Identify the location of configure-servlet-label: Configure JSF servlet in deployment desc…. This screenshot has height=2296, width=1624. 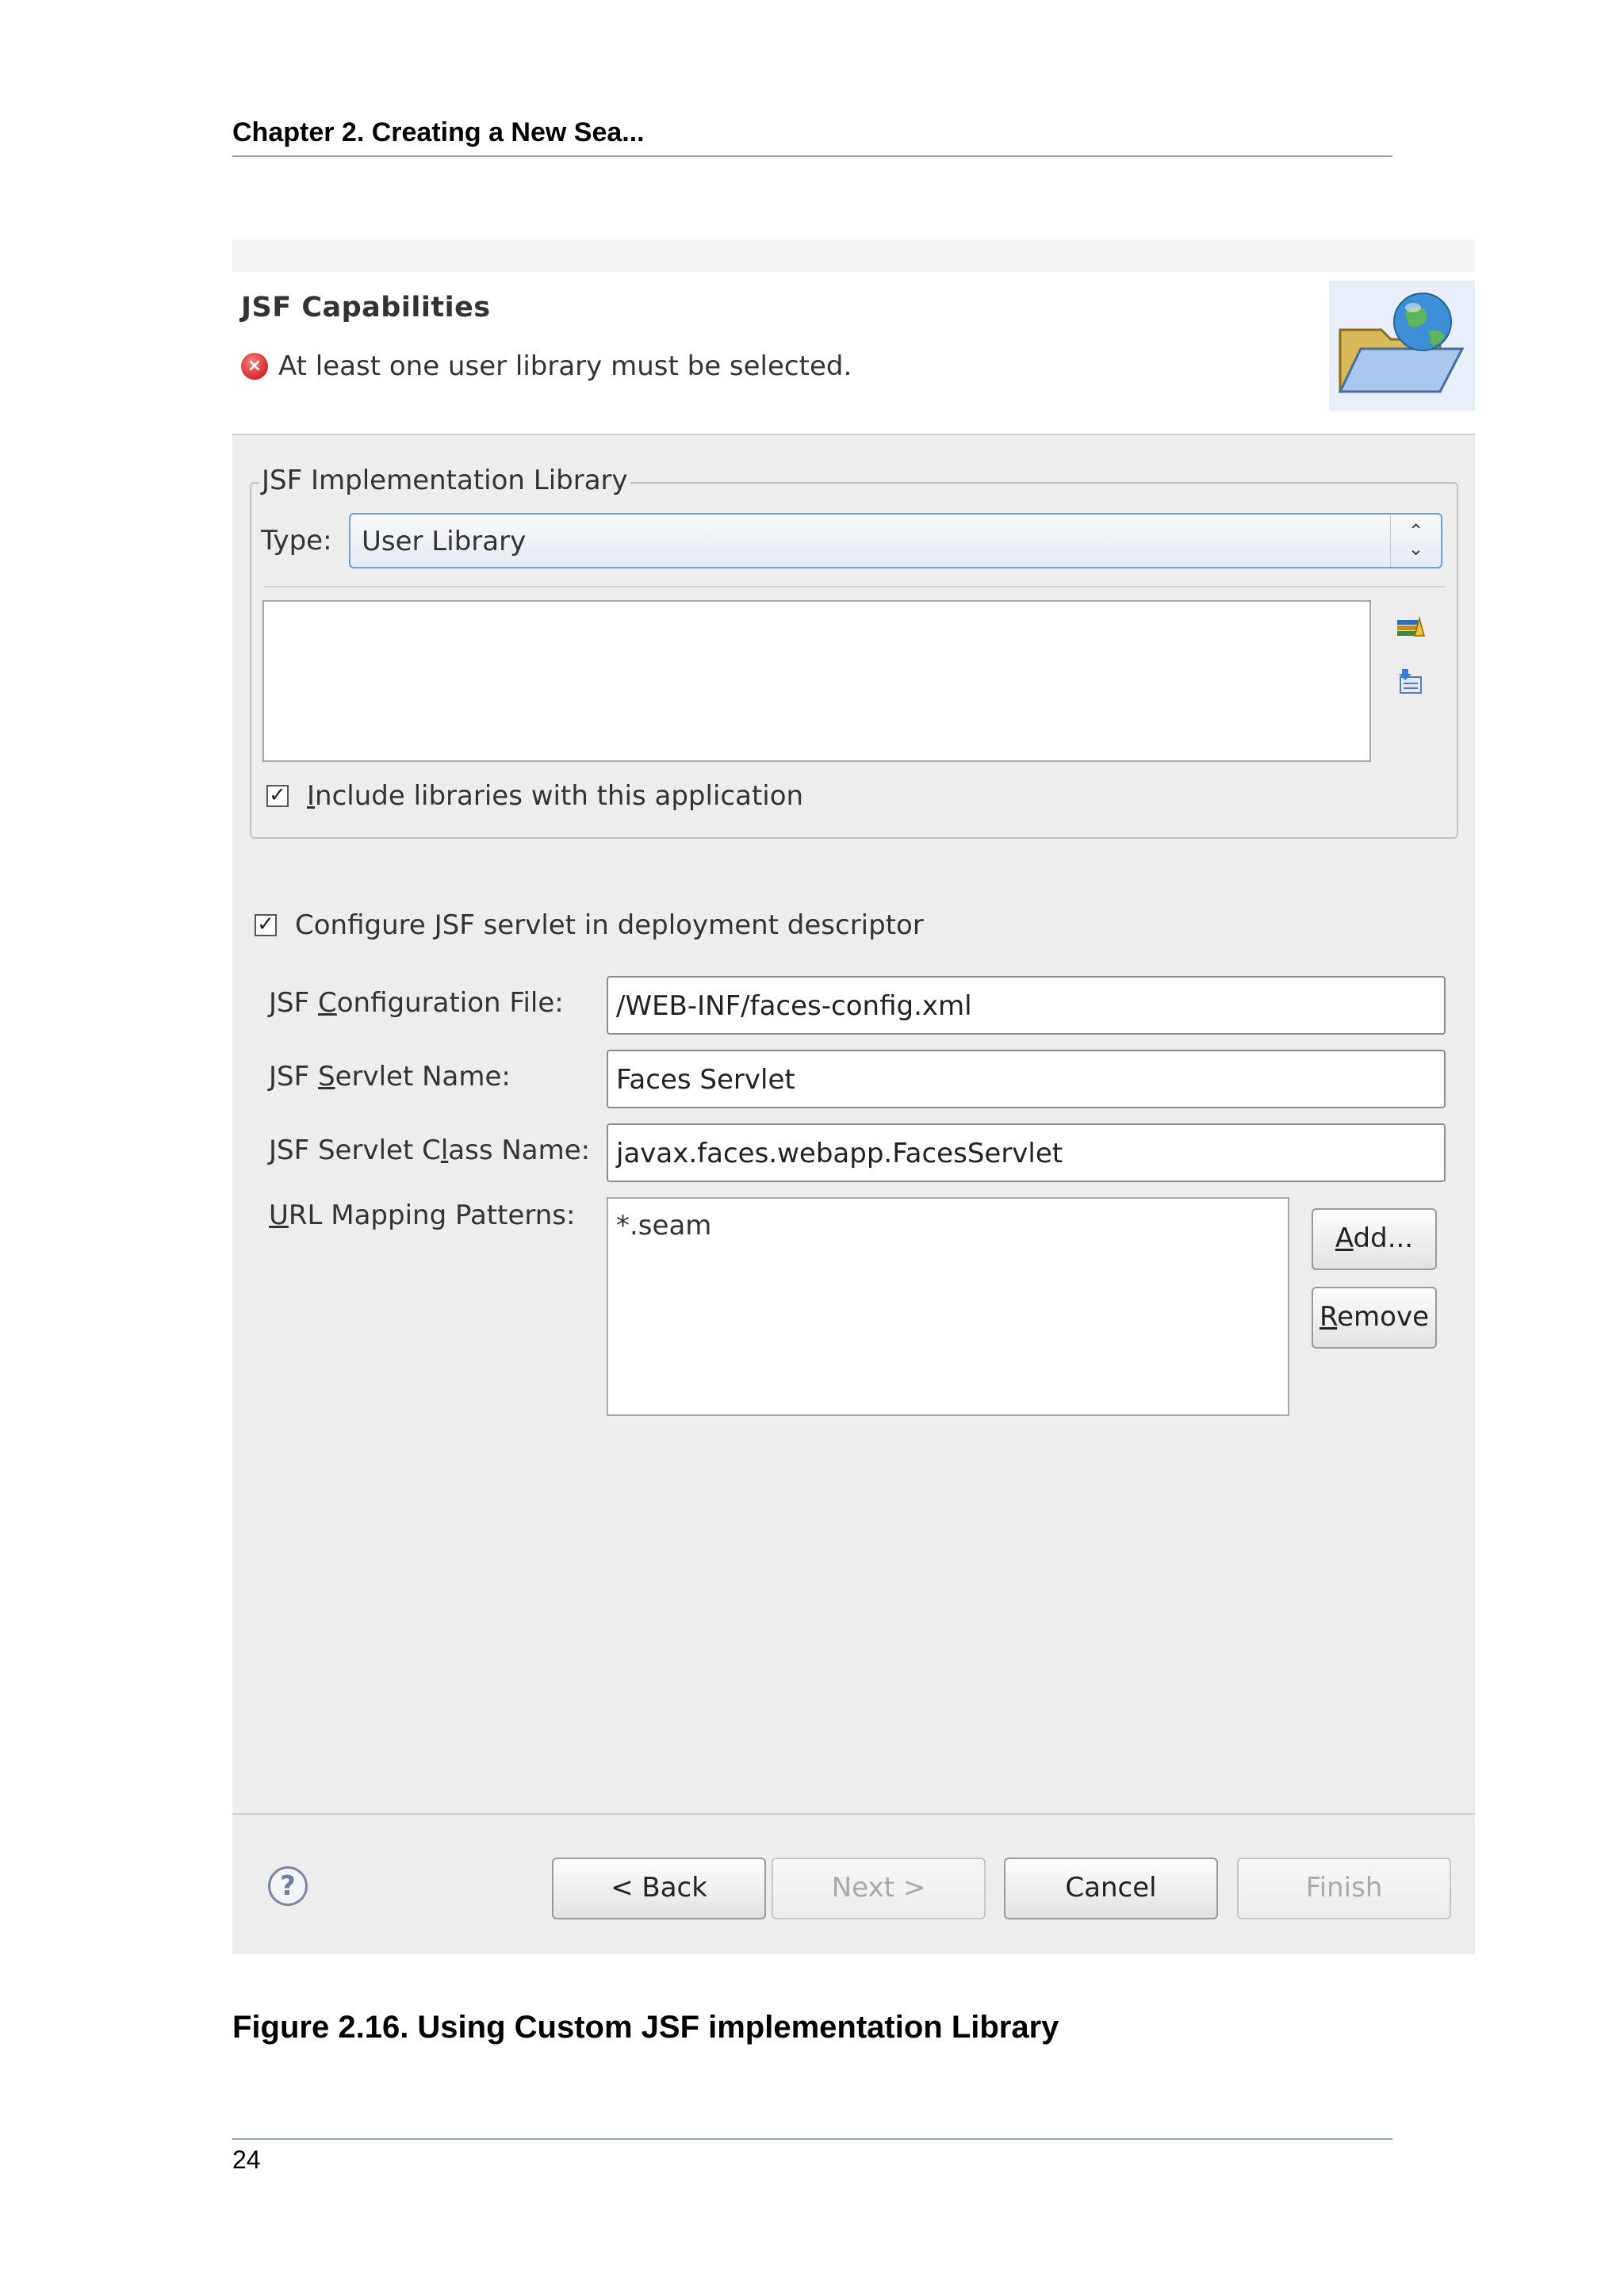
(609, 925).